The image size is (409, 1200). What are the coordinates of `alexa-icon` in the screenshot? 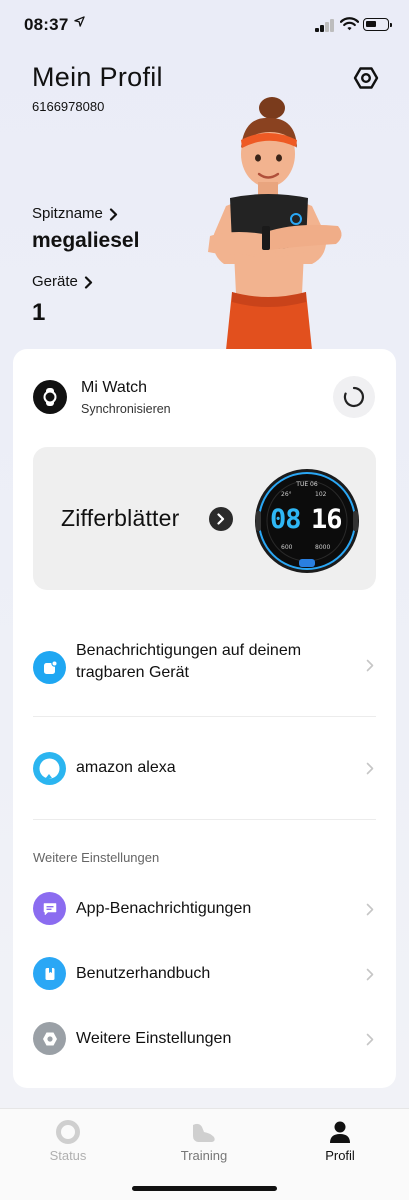 It's located at (49, 768).